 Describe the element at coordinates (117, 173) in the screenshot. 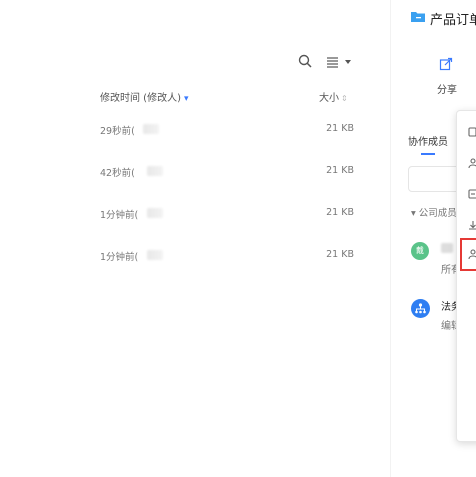

I see `row-modified-time: 42秒前(` at that location.